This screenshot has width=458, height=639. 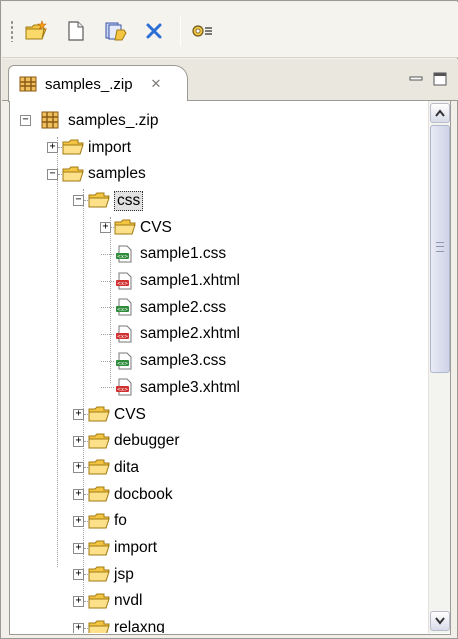 What do you see at coordinates (230, 80) in the screenshot?
I see `view-tab-bar: samples_.zip ✕` at bounding box center [230, 80].